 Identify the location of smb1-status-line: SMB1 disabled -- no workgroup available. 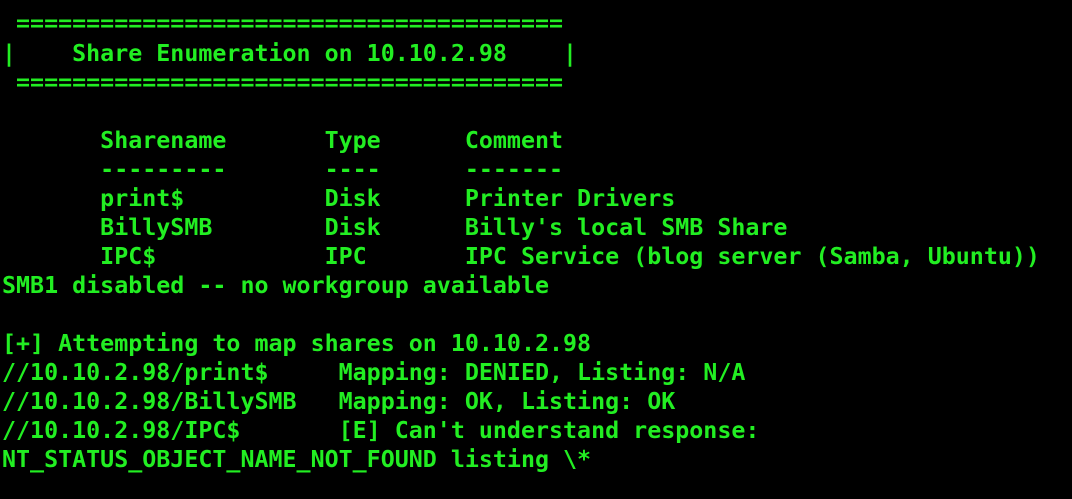
(276, 285).